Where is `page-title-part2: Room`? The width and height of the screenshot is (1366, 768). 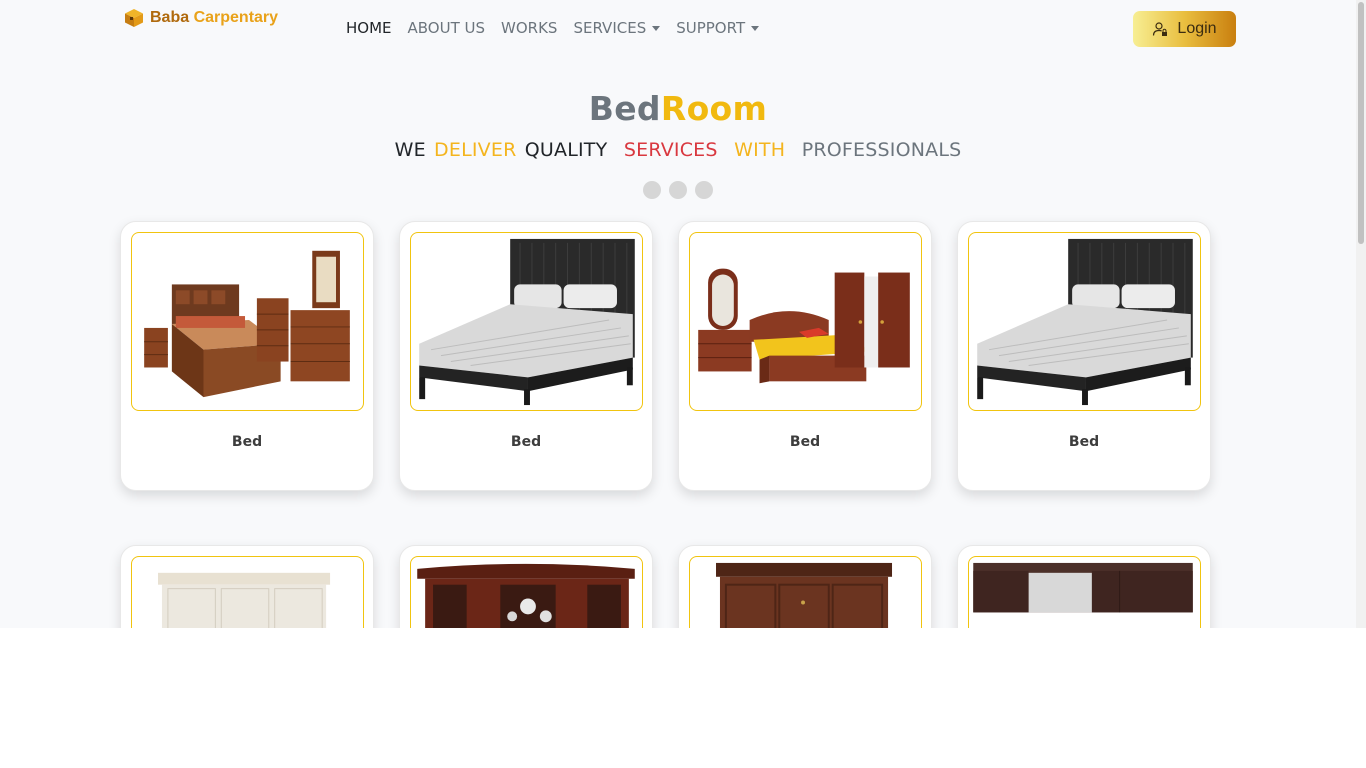
page-title-part2: Room is located at coordinates (714, 108).